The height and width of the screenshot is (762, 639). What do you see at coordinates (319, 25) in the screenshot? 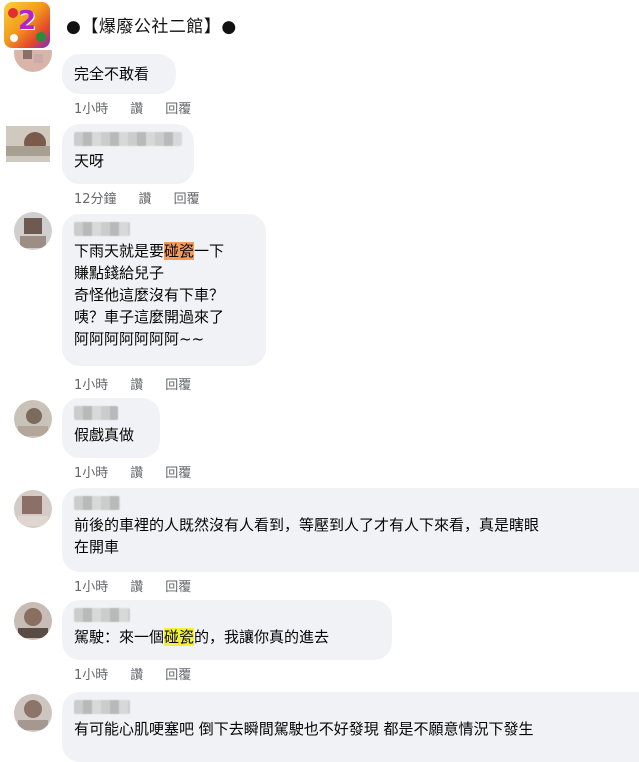
I see `group-header: 2 ●【爆廢公社二館】●` at bounding box center [319, 25].